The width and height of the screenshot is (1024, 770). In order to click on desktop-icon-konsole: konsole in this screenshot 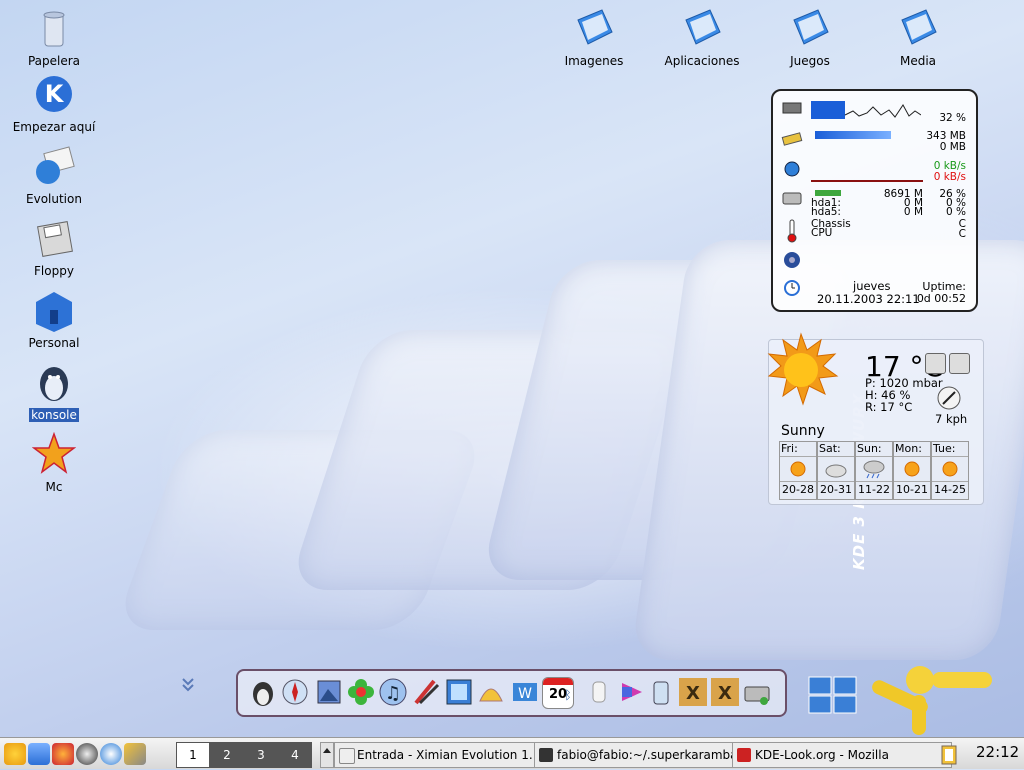, I will do `click(54, 391)`.